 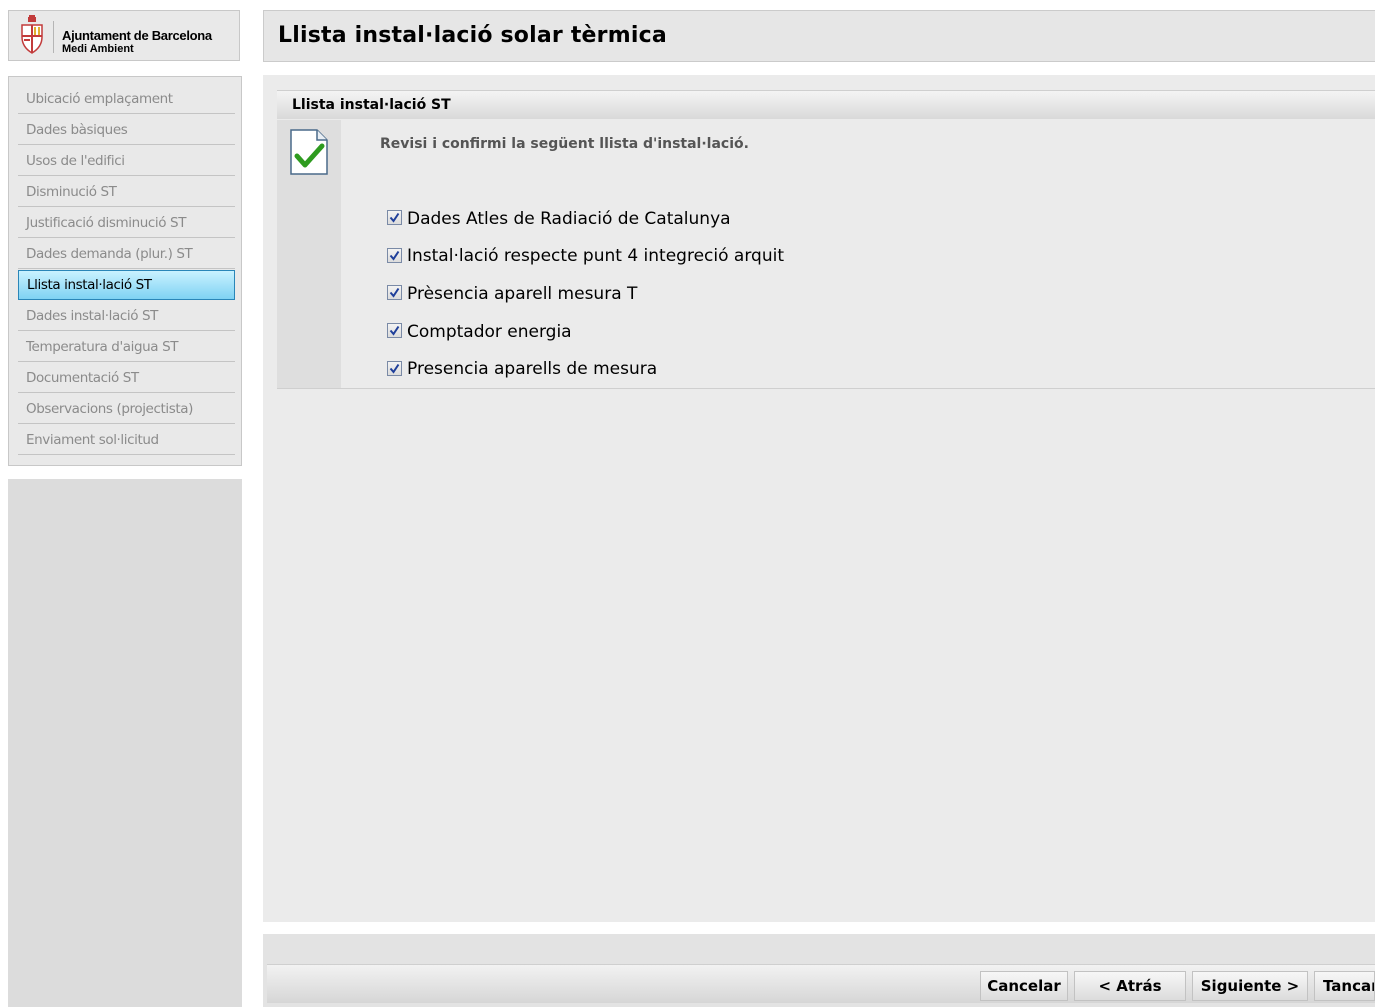 I want to click on close-button: Tancar, so click(x=1344, y=986).